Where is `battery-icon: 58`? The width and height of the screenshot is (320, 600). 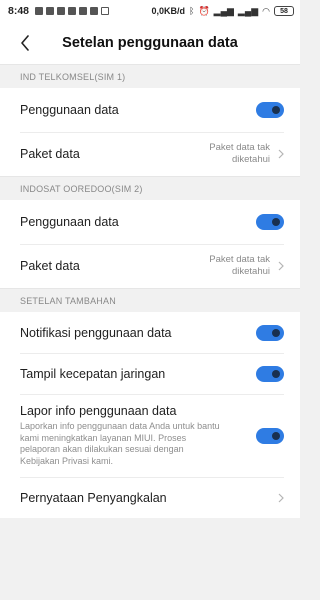 battery-icon: 58 is located at coordinates (284, 11).